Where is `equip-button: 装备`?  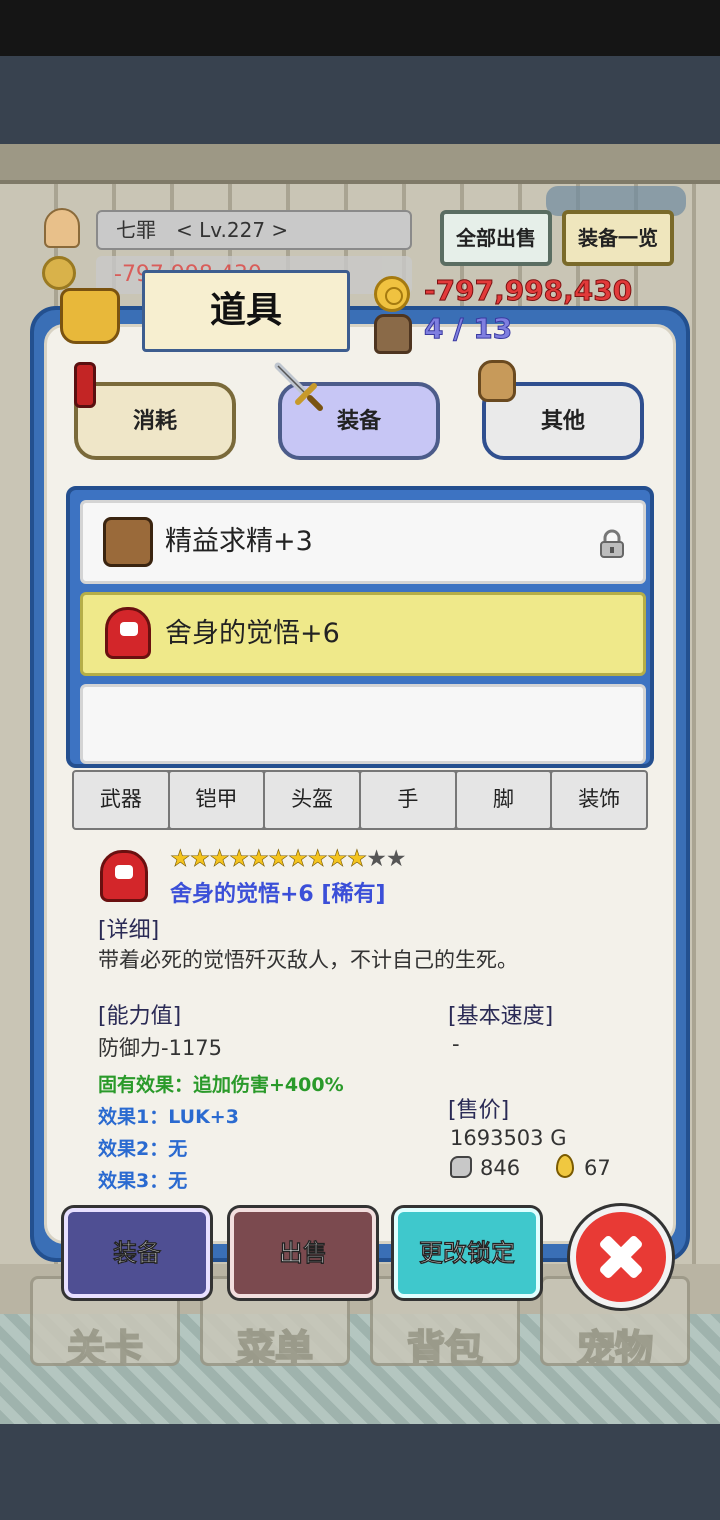
equip-button: 装备 is located at coordinates (137, 1253).